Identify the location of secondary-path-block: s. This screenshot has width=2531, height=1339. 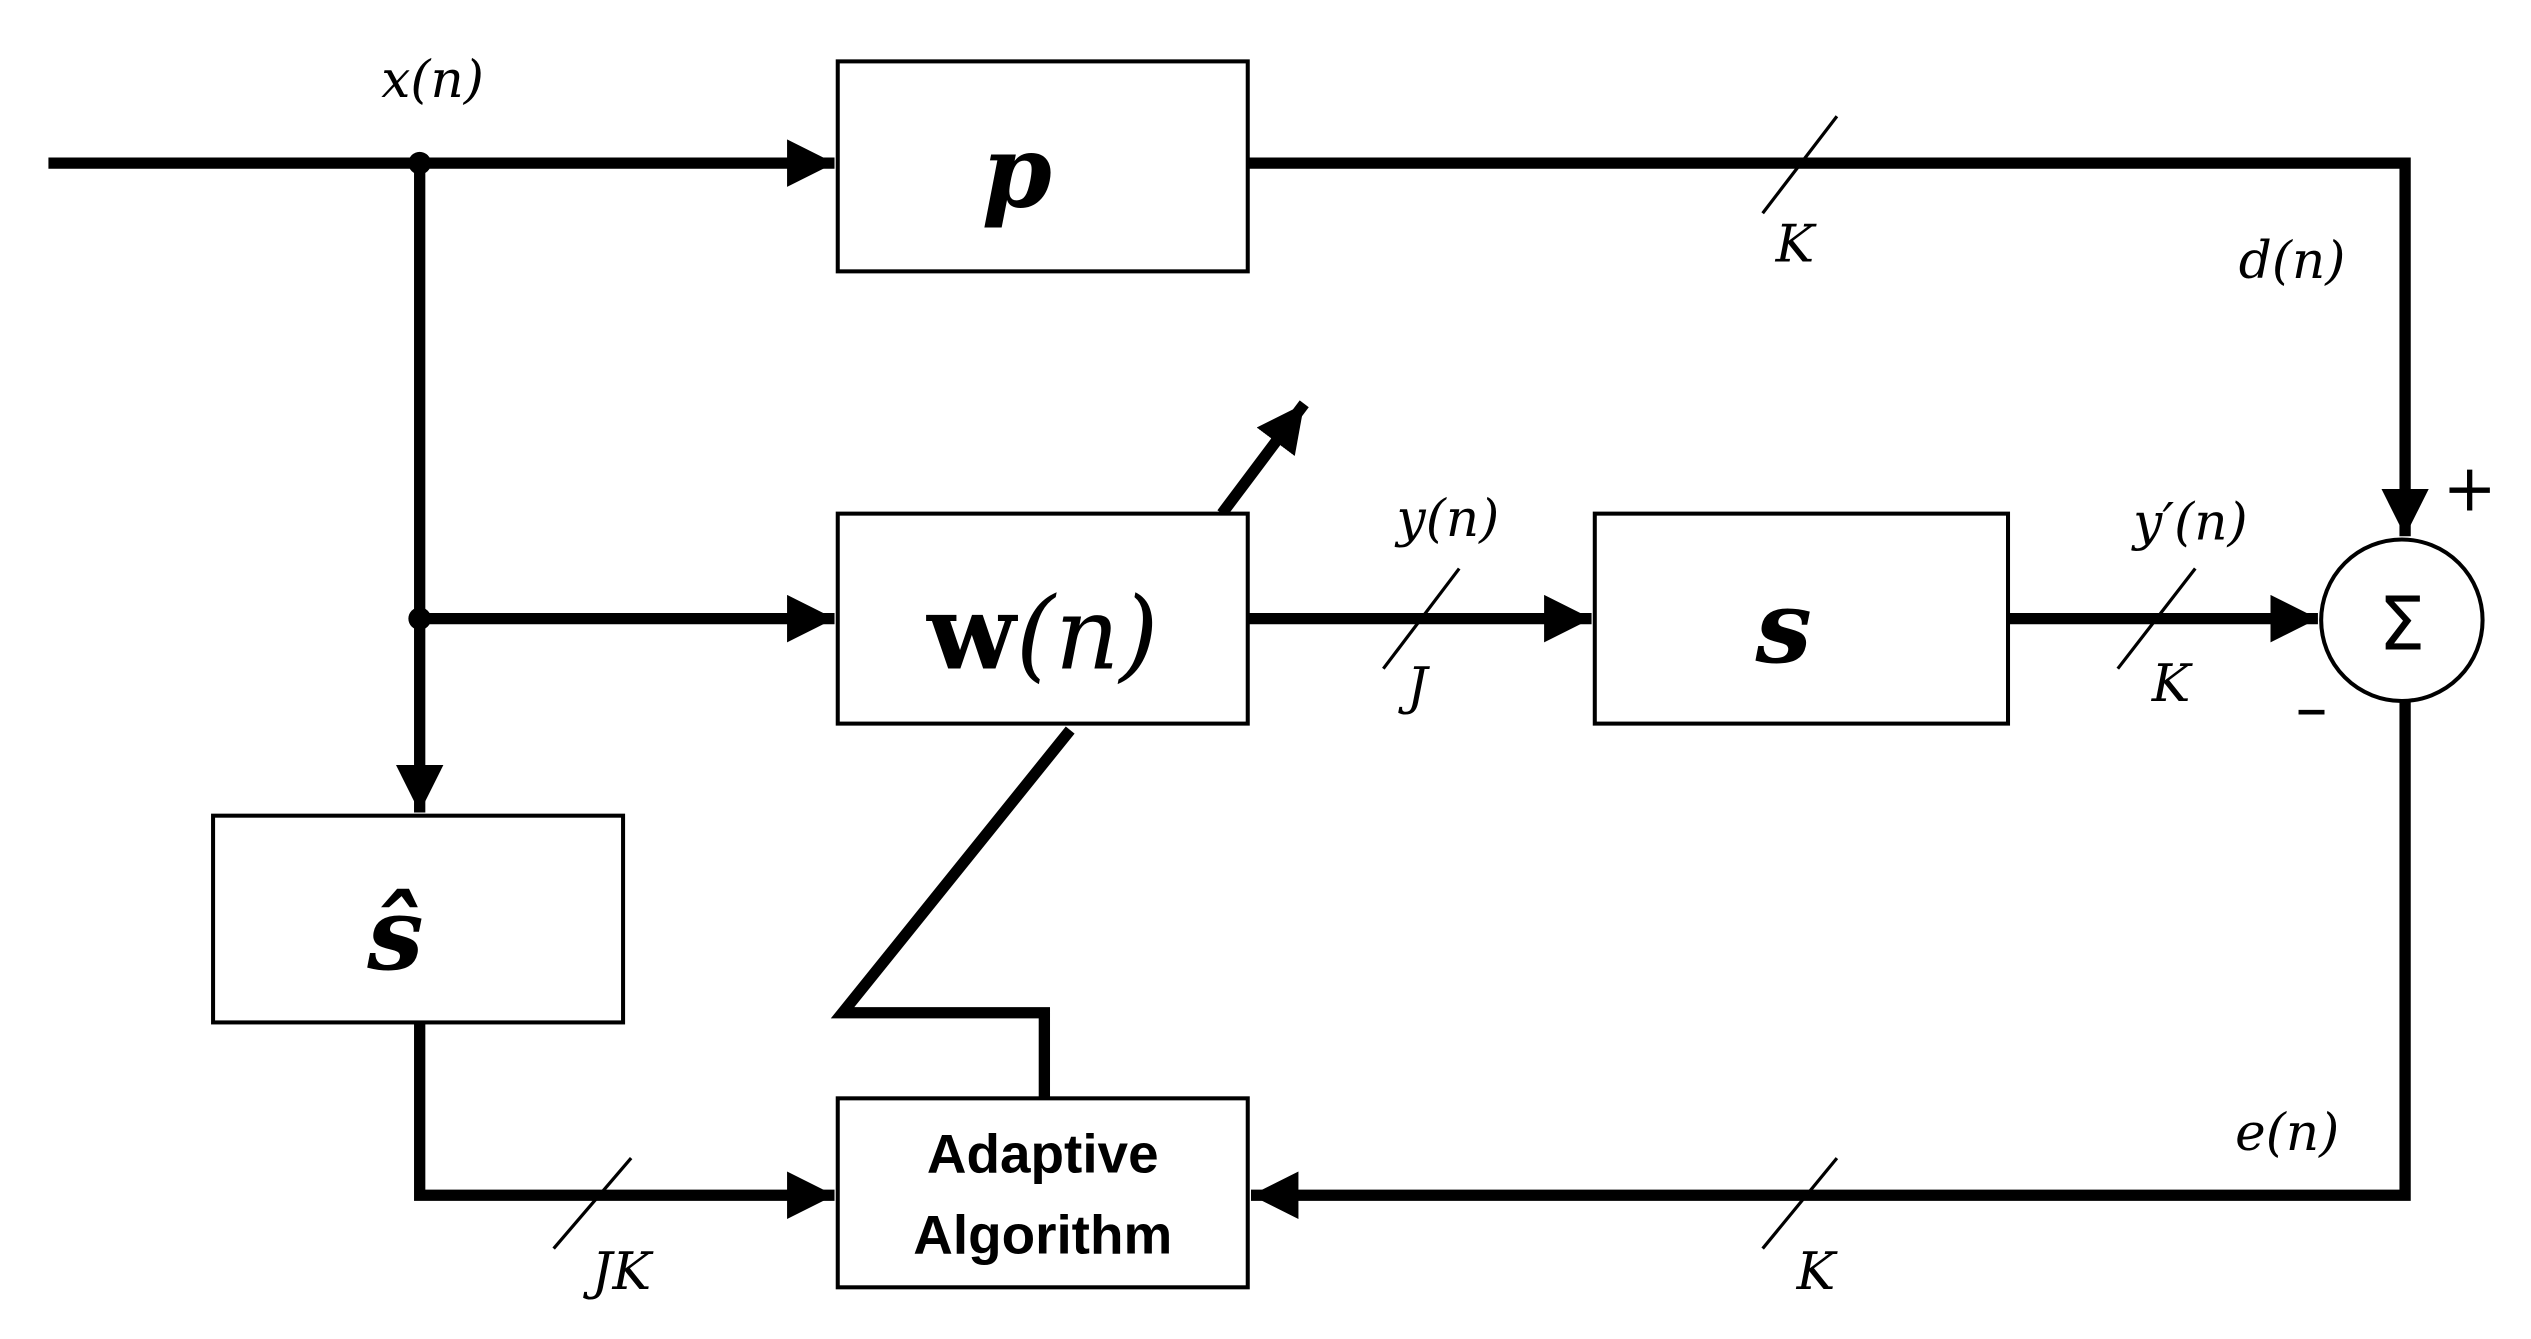
(1801, 618).